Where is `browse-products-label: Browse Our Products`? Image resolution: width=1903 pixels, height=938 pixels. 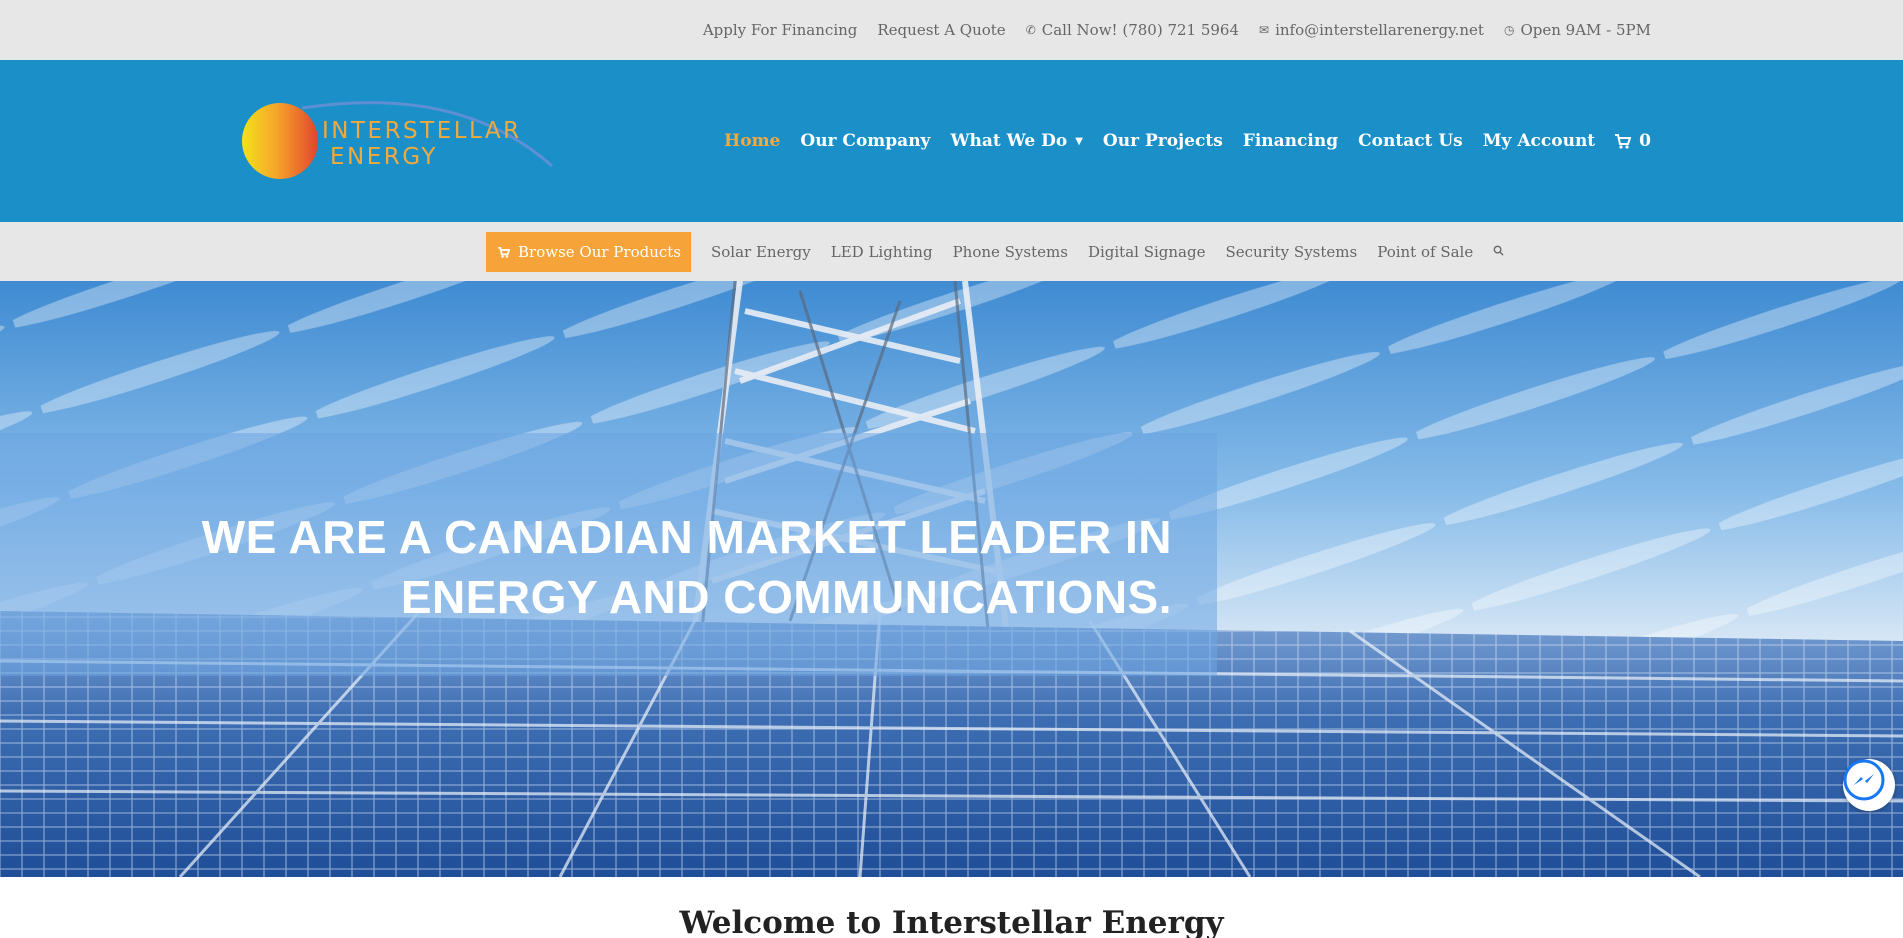
browse-products-label: Browse Our Products is located at coordinates (599, 252).